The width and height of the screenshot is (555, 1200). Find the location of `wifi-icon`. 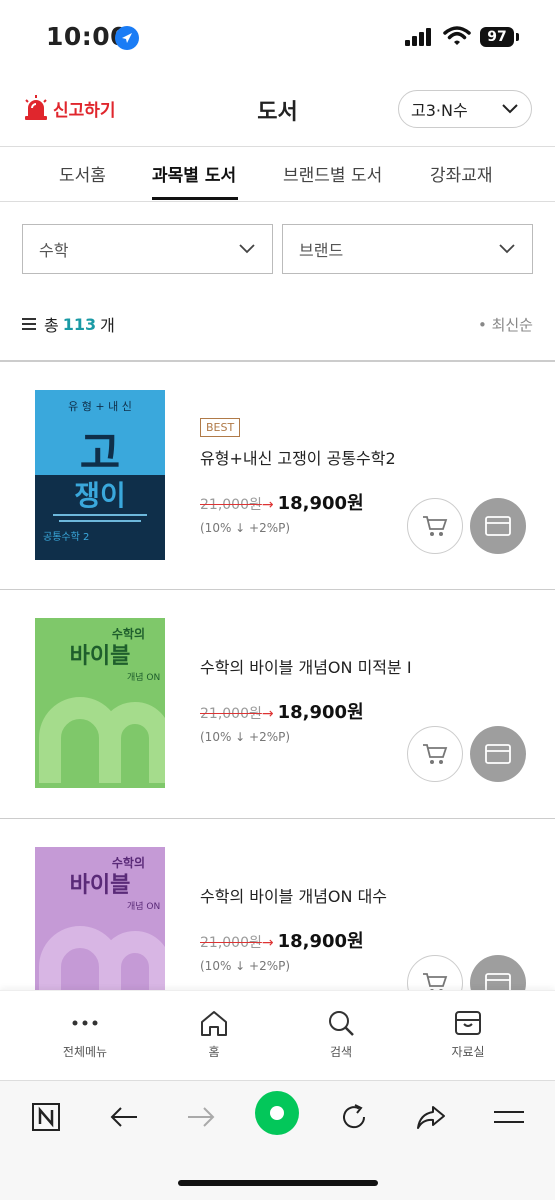

wifi-icon is located at coordinates (457, 35).